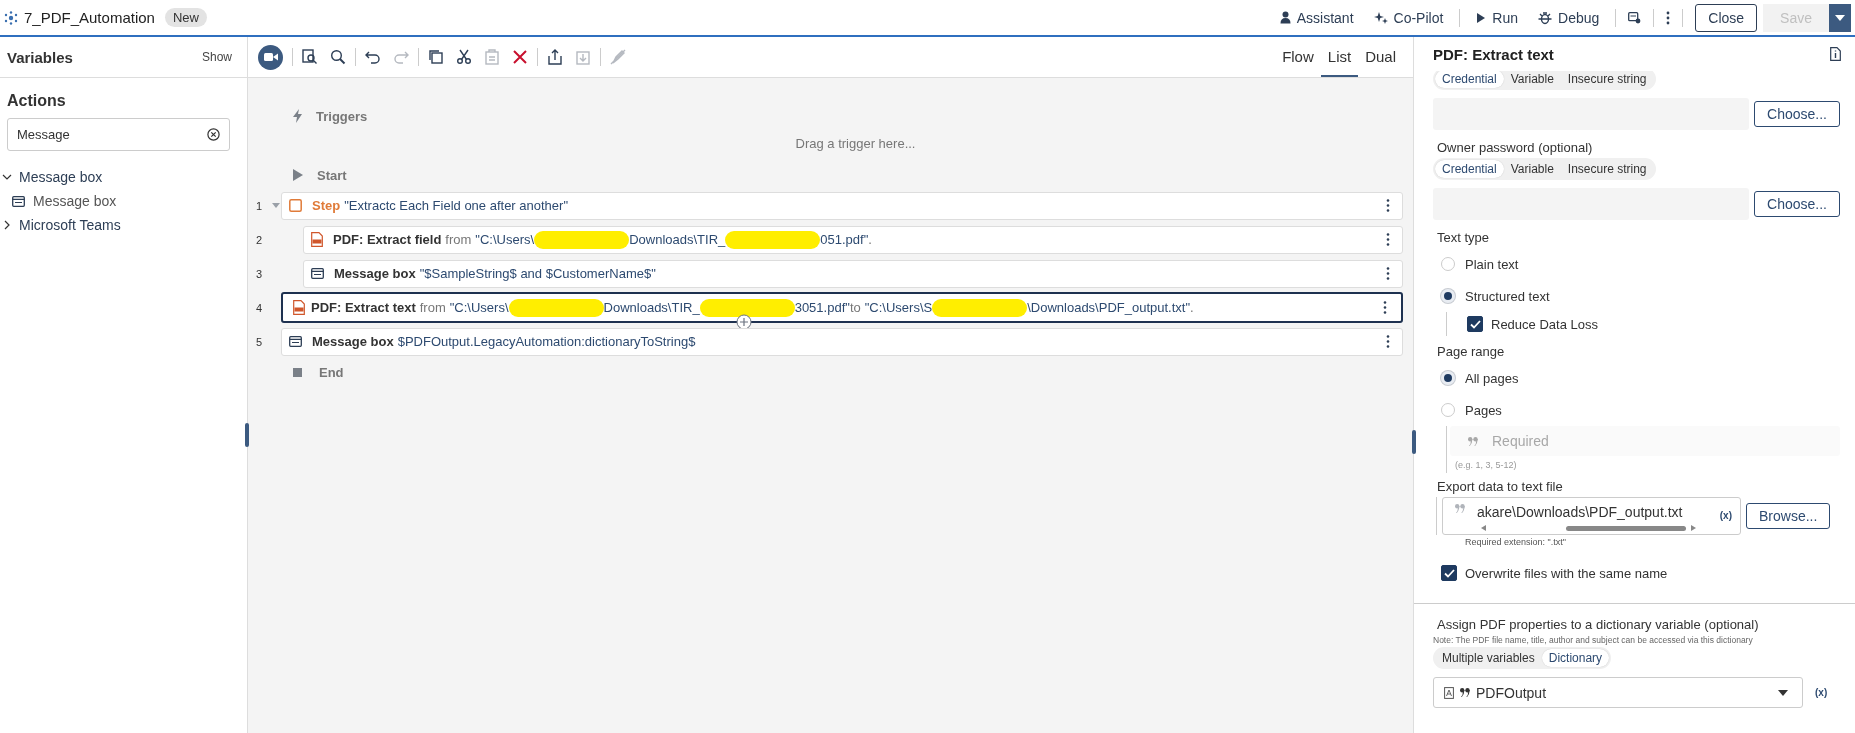  Describe the element at coordinates (1693, 528) in the screenshot. I see `scroll-right-icon` at that location.